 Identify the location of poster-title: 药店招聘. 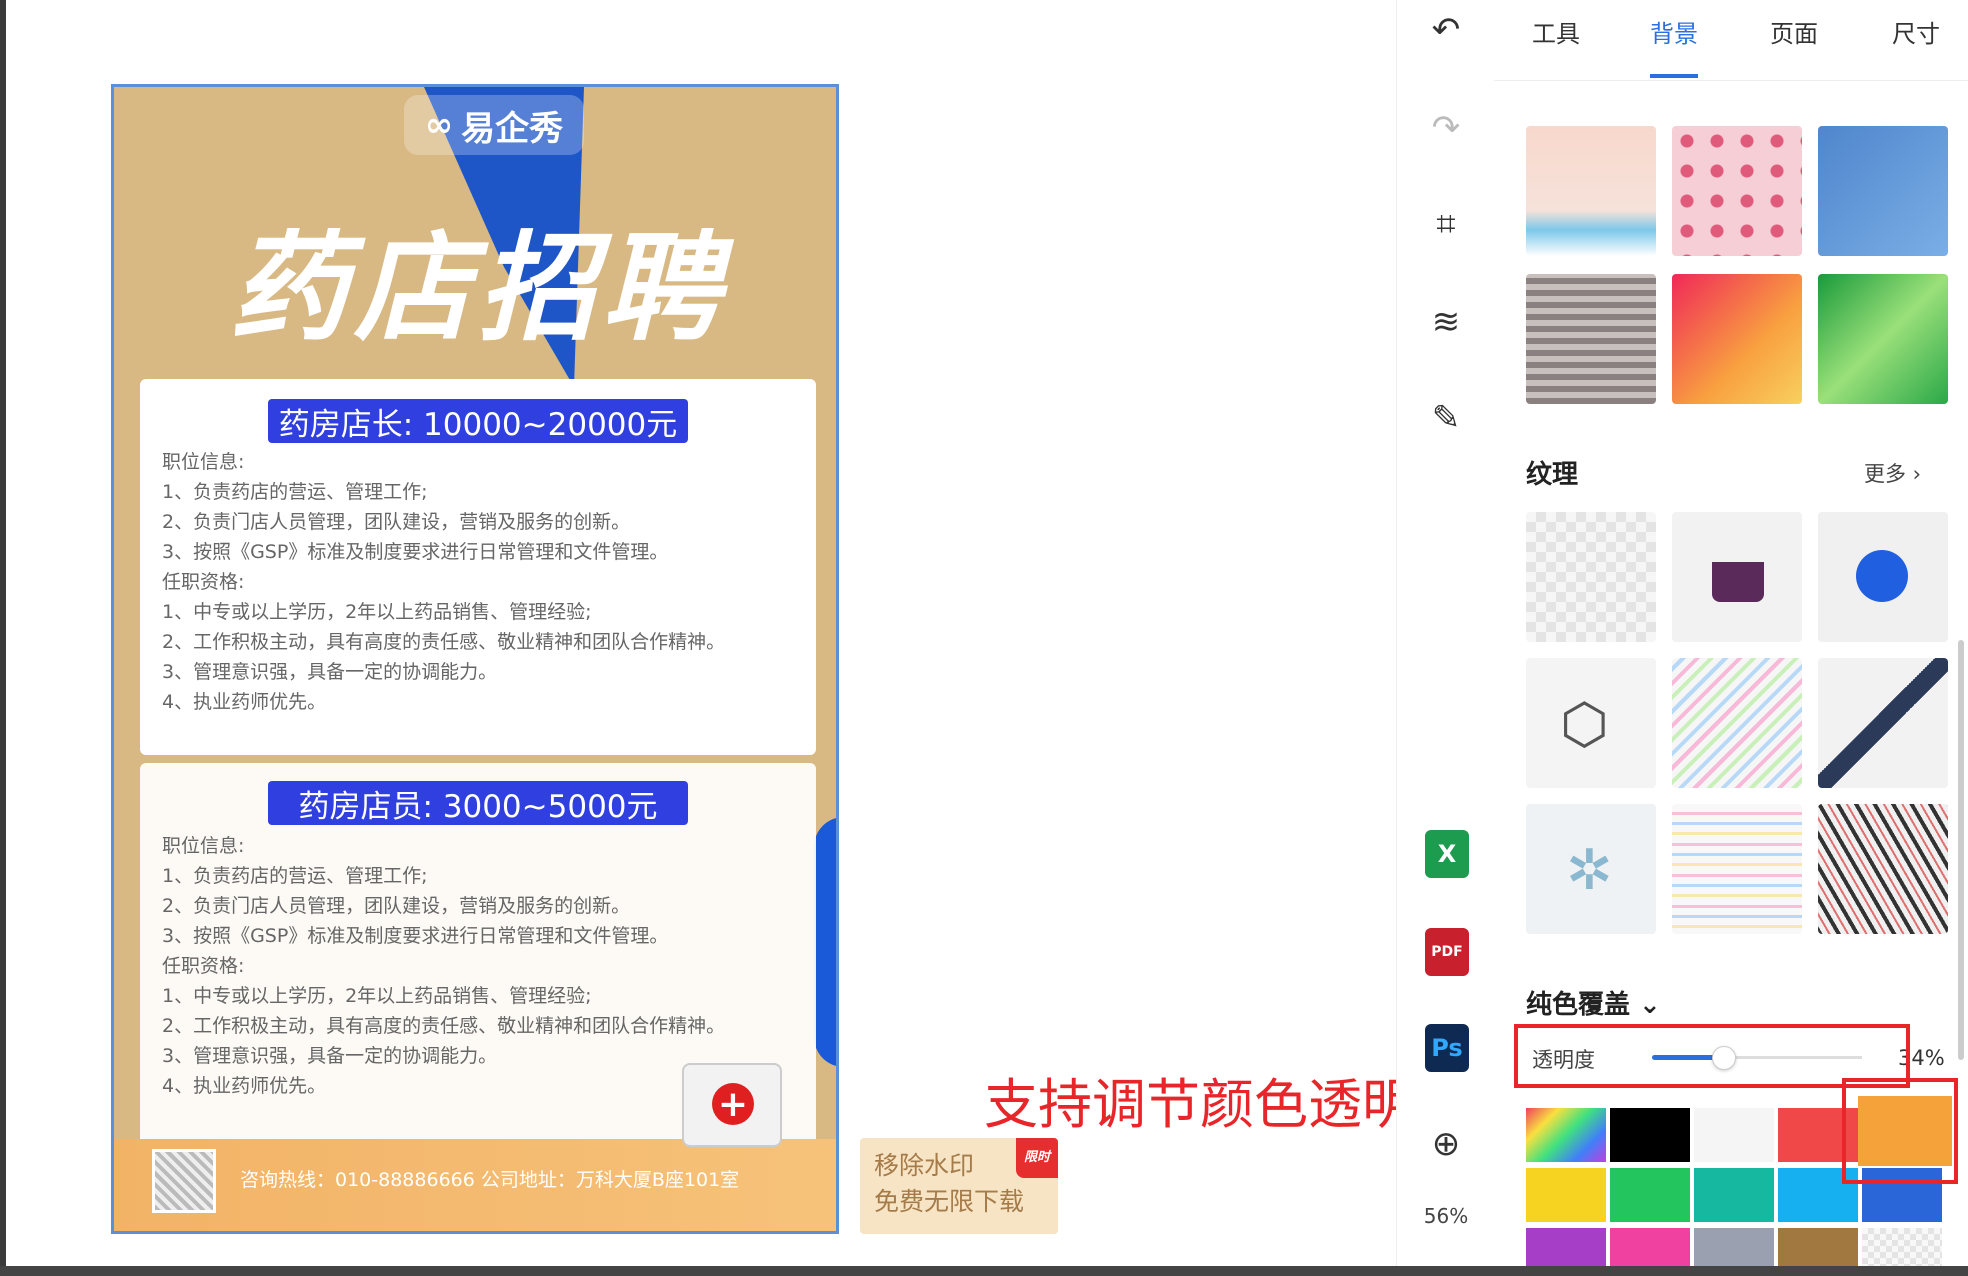
(477, 287).